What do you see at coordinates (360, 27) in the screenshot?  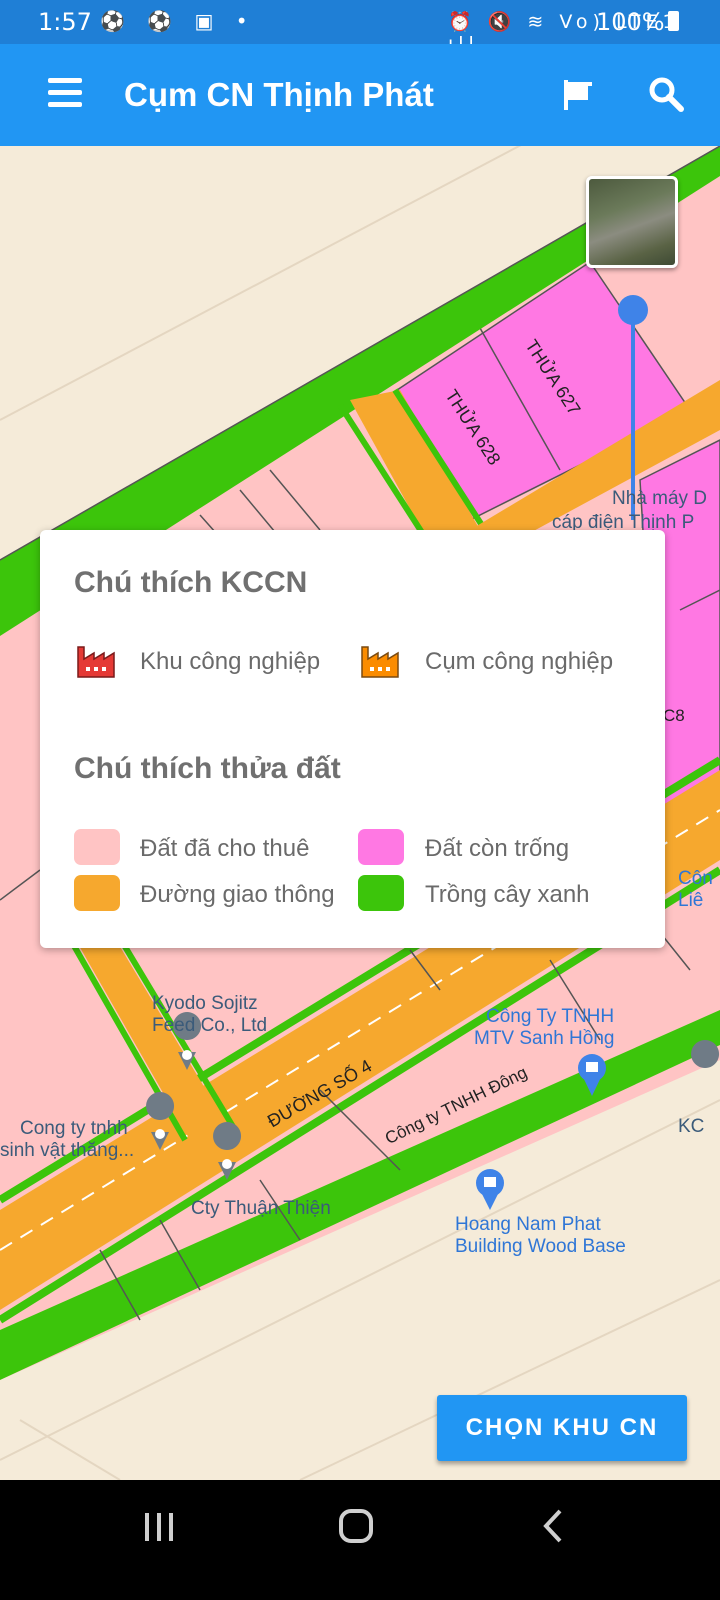 I see `status-bar: 1:57 ⚽ ⚽ ▣ • ⏰ 🔇 ≋ Vo) LTE1 ıll 100%` at bounding box center [360, 27].